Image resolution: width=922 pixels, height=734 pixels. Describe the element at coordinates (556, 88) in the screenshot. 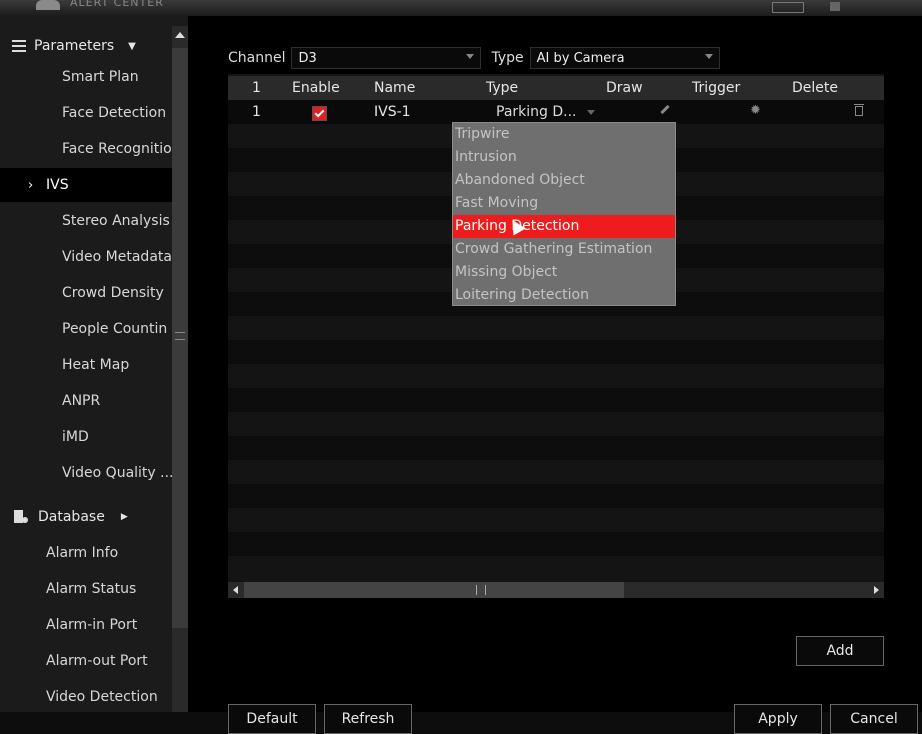

I see `table-header: 1 Enable Name Type Draw Trigger Delete` at that location.